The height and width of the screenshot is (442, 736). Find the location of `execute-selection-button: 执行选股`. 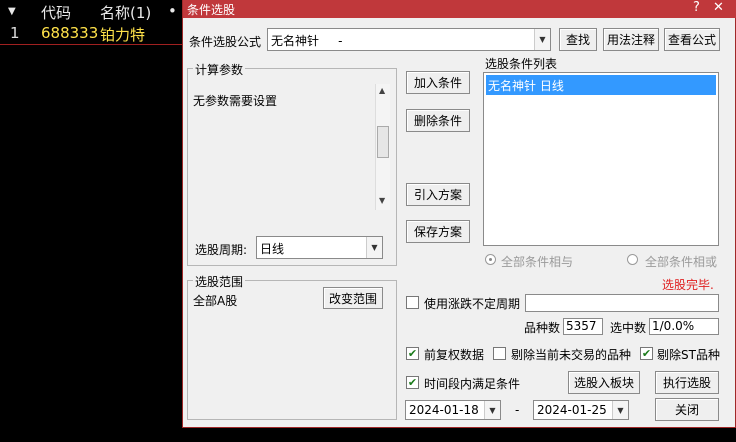

execute-selection-button: 执行选股 is located at coordinates (687, 382).